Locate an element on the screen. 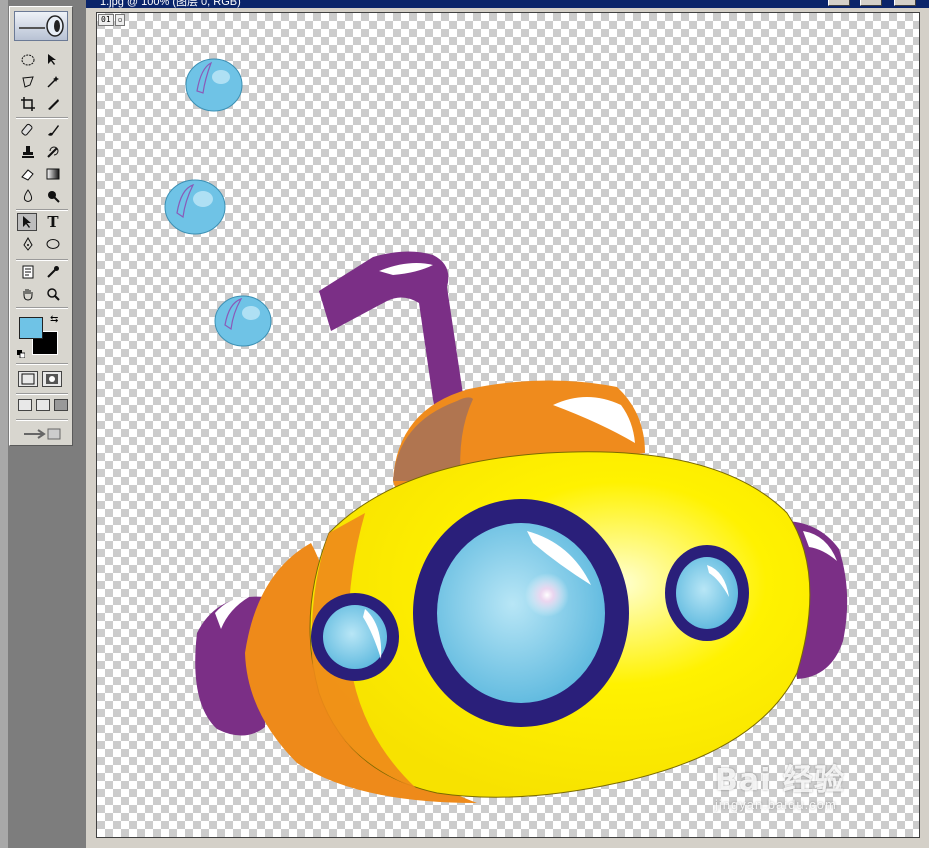  history-brush-icon is located at coordinates (53, 152).